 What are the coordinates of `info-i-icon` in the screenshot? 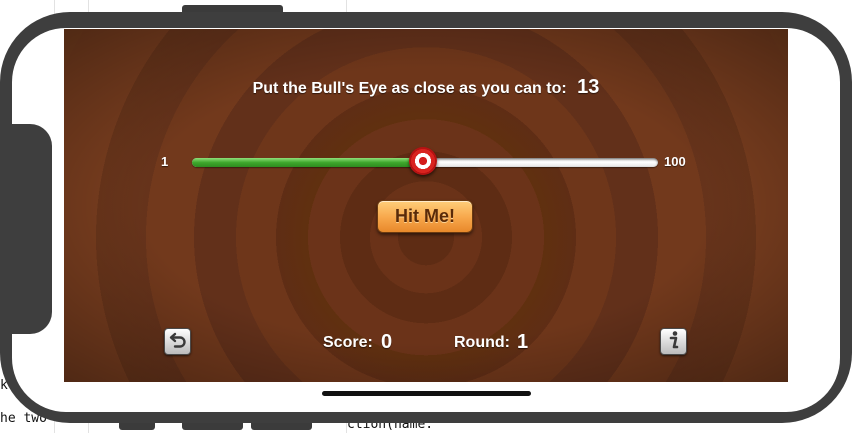 It's located at (674, 341).